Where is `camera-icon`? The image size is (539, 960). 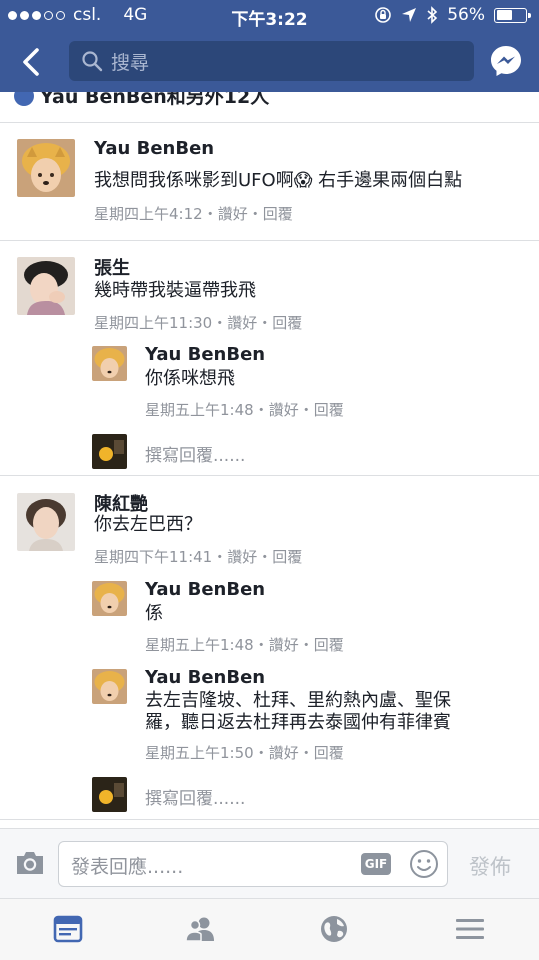
camera-icon is located at coordinates (30, 863).